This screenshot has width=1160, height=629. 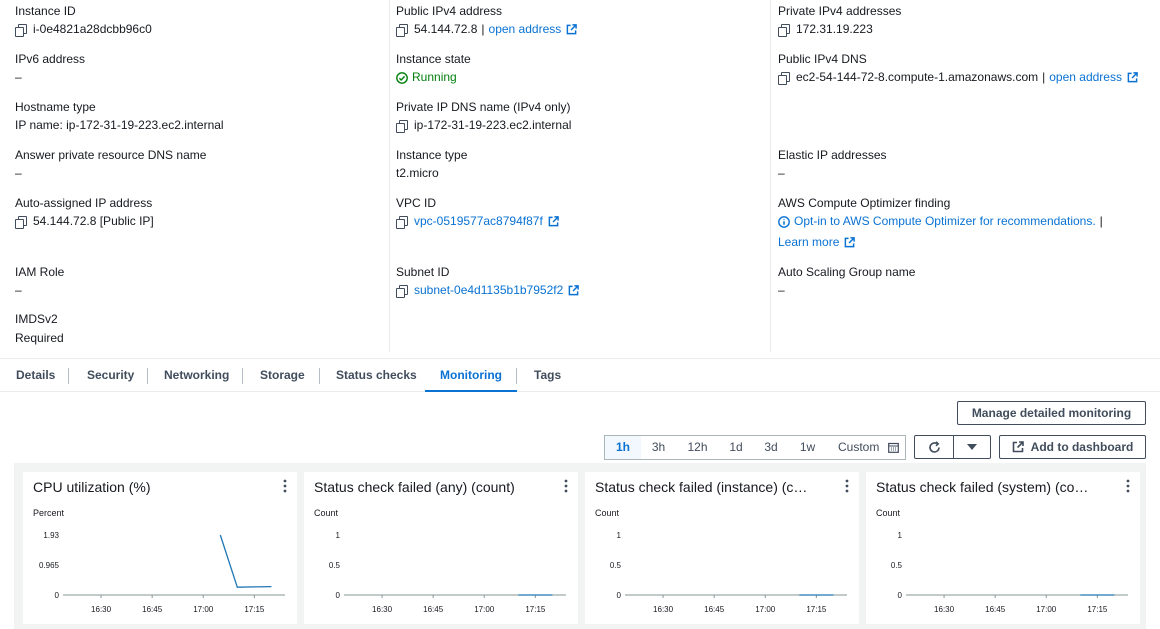 What do you see at coordinates (376, 375) in the screenshot?
I see `tab-status-checks: Status checks` at bounding box center [376, 375].